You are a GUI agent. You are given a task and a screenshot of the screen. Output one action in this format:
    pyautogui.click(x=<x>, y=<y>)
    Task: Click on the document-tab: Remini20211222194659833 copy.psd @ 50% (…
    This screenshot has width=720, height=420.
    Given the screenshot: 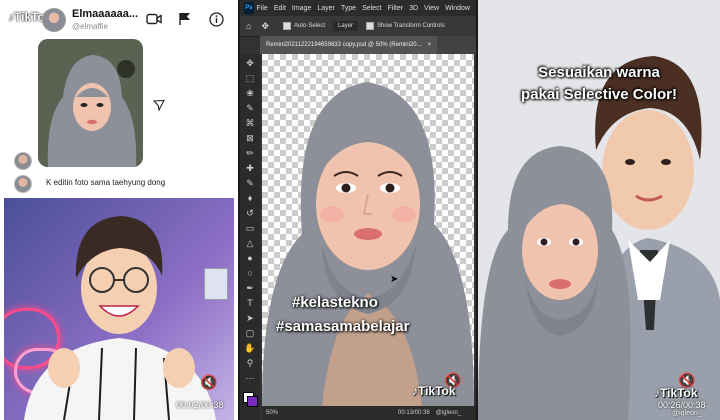 What is the action you would take?
    pyautogui.click(x=349, y=45)
    